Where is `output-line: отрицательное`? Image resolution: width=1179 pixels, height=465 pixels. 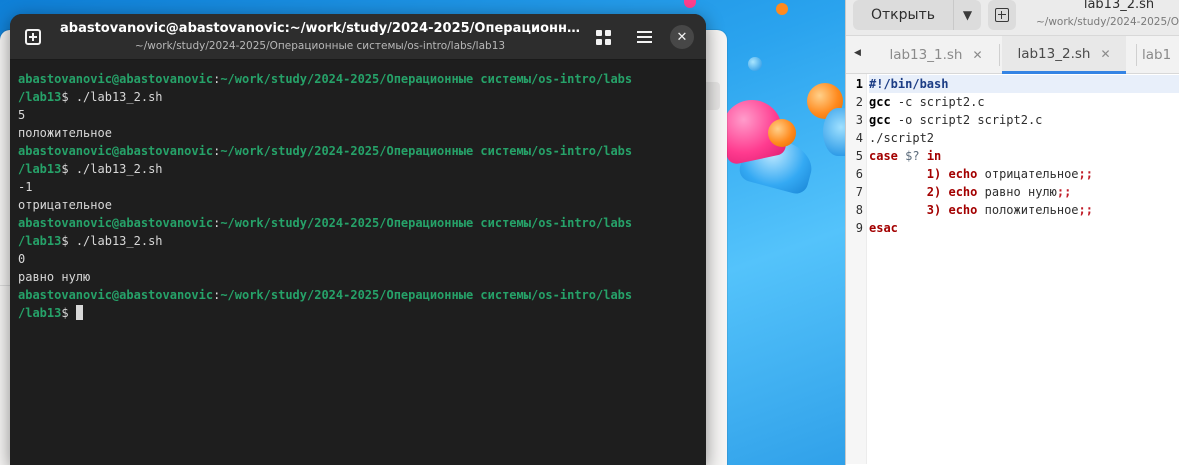
output-line: отрицательное is located at coordinates (65, 205).